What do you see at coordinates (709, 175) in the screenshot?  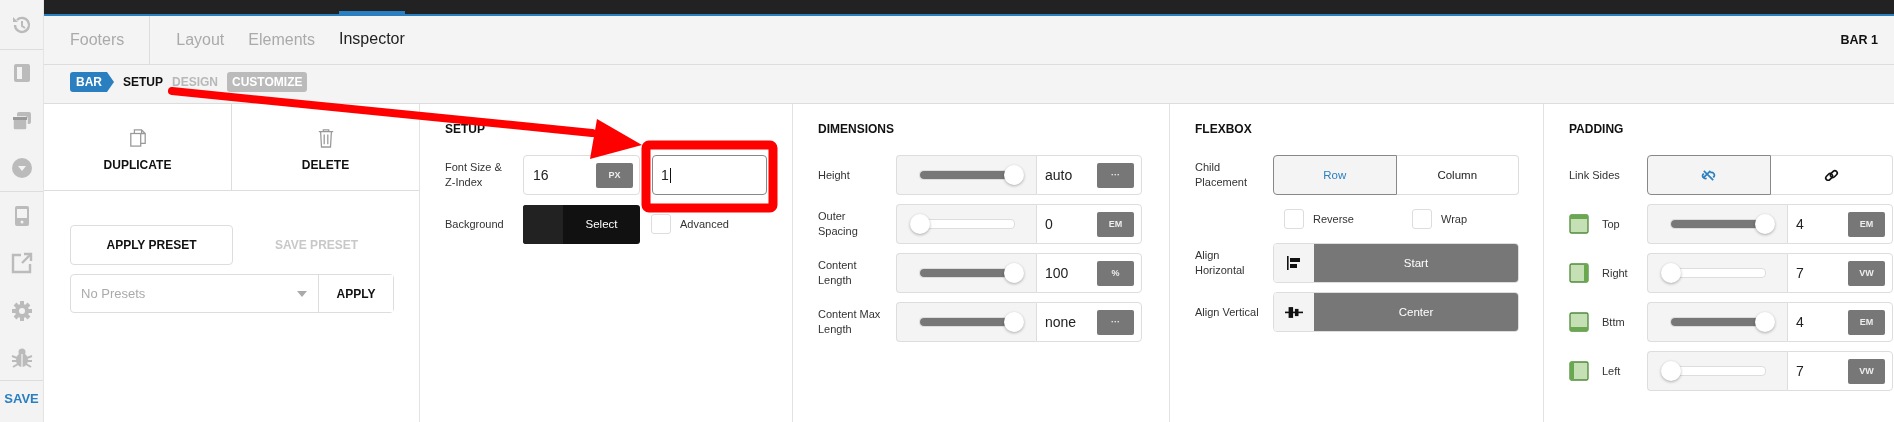 I see `z-index-field: 1` at bounding box center [709, 175].